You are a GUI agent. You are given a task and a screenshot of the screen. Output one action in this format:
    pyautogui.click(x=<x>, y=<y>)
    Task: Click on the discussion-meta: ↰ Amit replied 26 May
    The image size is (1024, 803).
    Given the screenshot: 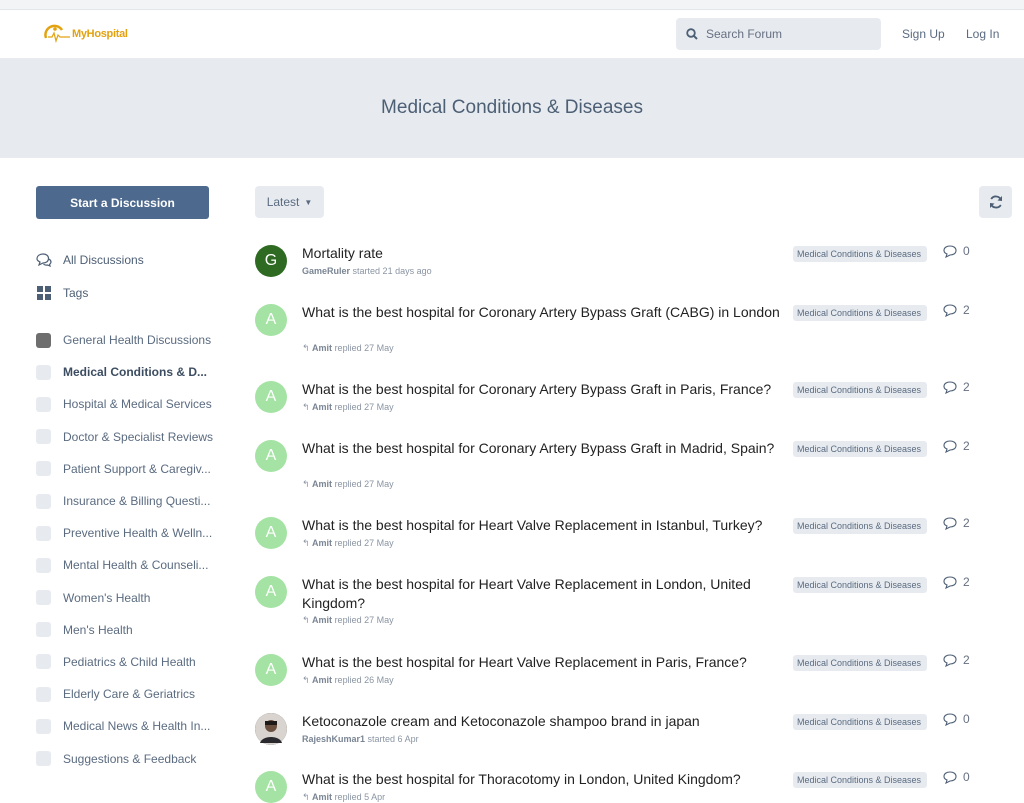 What is the action you would take?
    pyautogui.click(x=348, y=680)
    